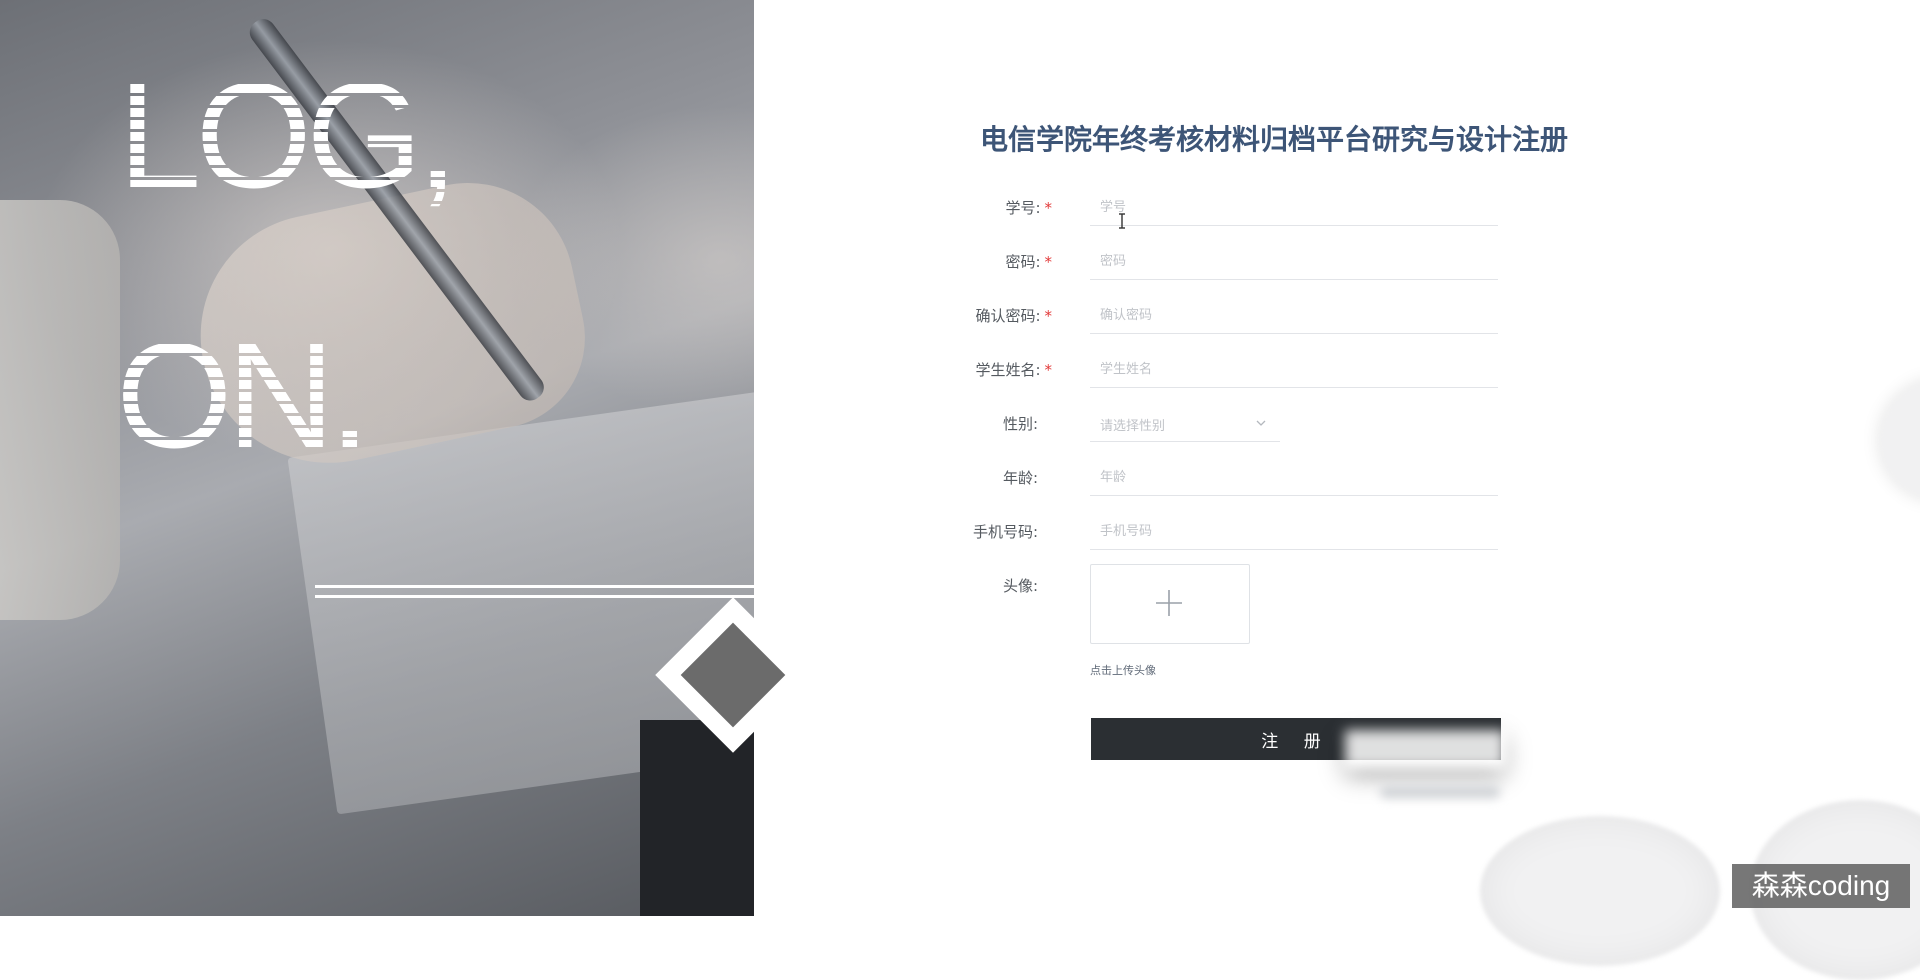  I want to click on plus-icon, so click(1169, 603).